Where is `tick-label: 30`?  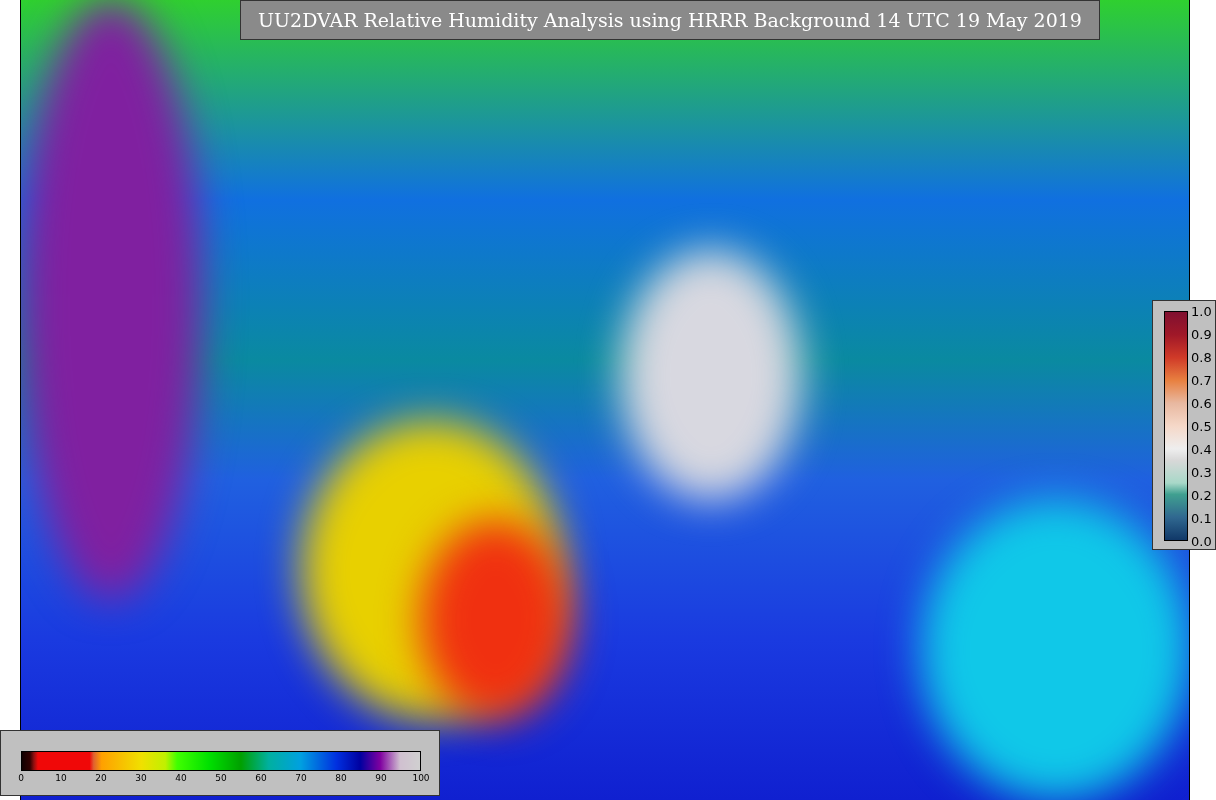
tick-label: 30 is located at coordinates (141, 778).